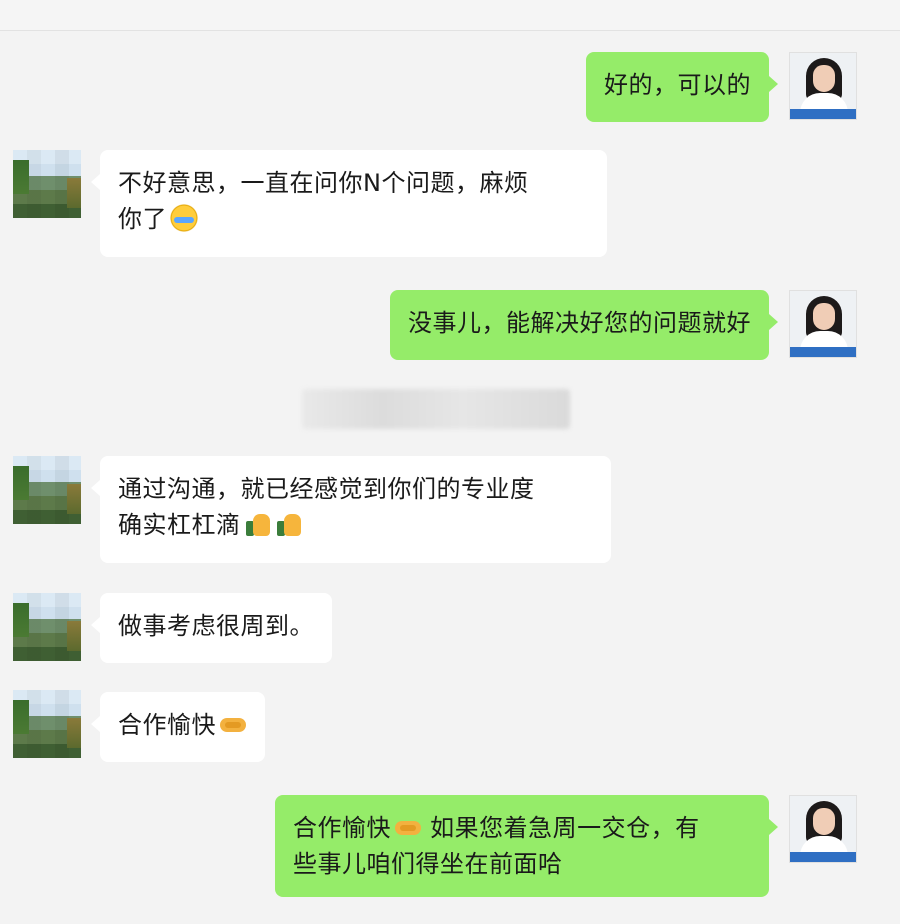 This screenshot has height=924, width=900. Describe the element at coordinates (167, 725) in the screenshot. I see `message-text: 合作愉快` at that location.